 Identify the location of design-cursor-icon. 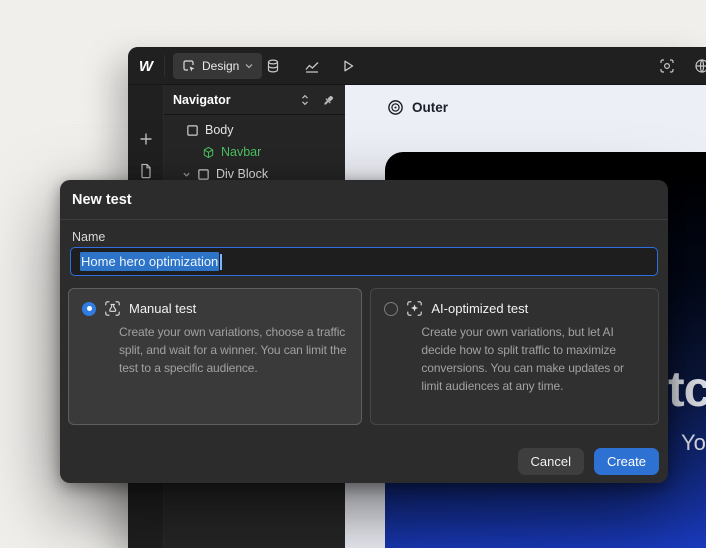
(189, 66).